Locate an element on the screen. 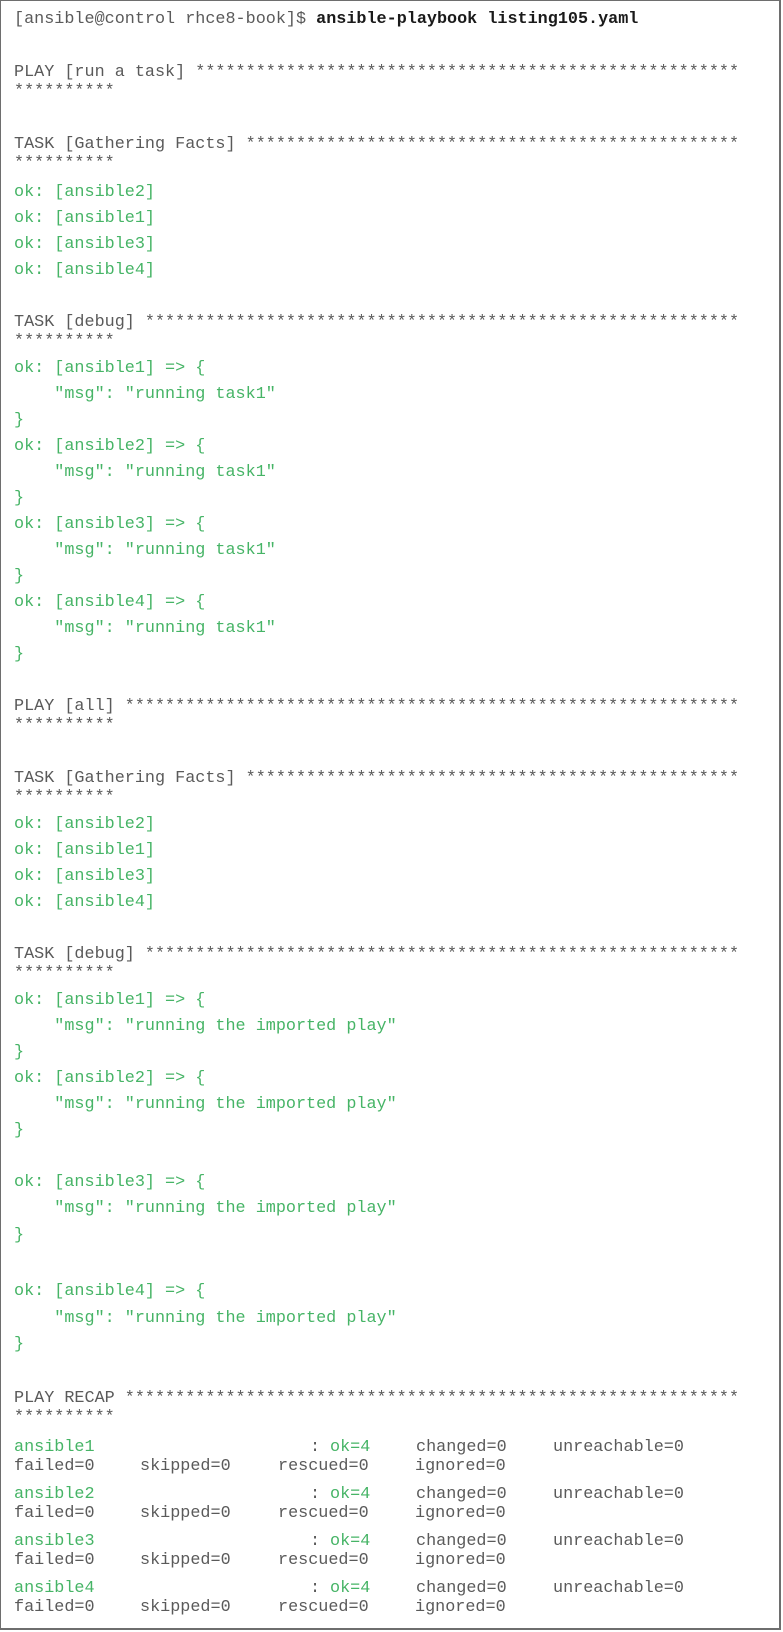  recap-host: ansible1 is located at coordinates (54, 1447).